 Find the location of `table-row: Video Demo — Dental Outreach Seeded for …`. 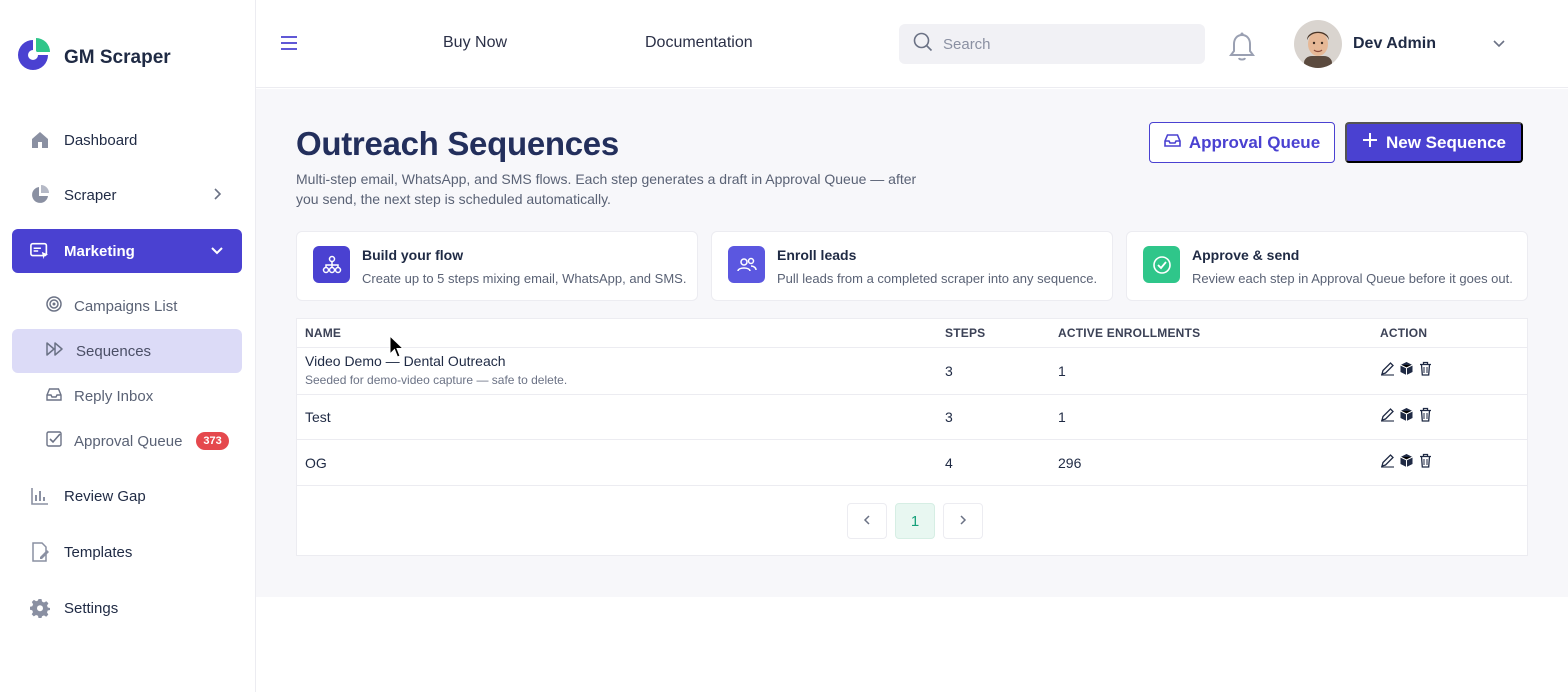

table-row: Video Demo — Dental Outreach Seeded for … is located at coordinates (912, 371).